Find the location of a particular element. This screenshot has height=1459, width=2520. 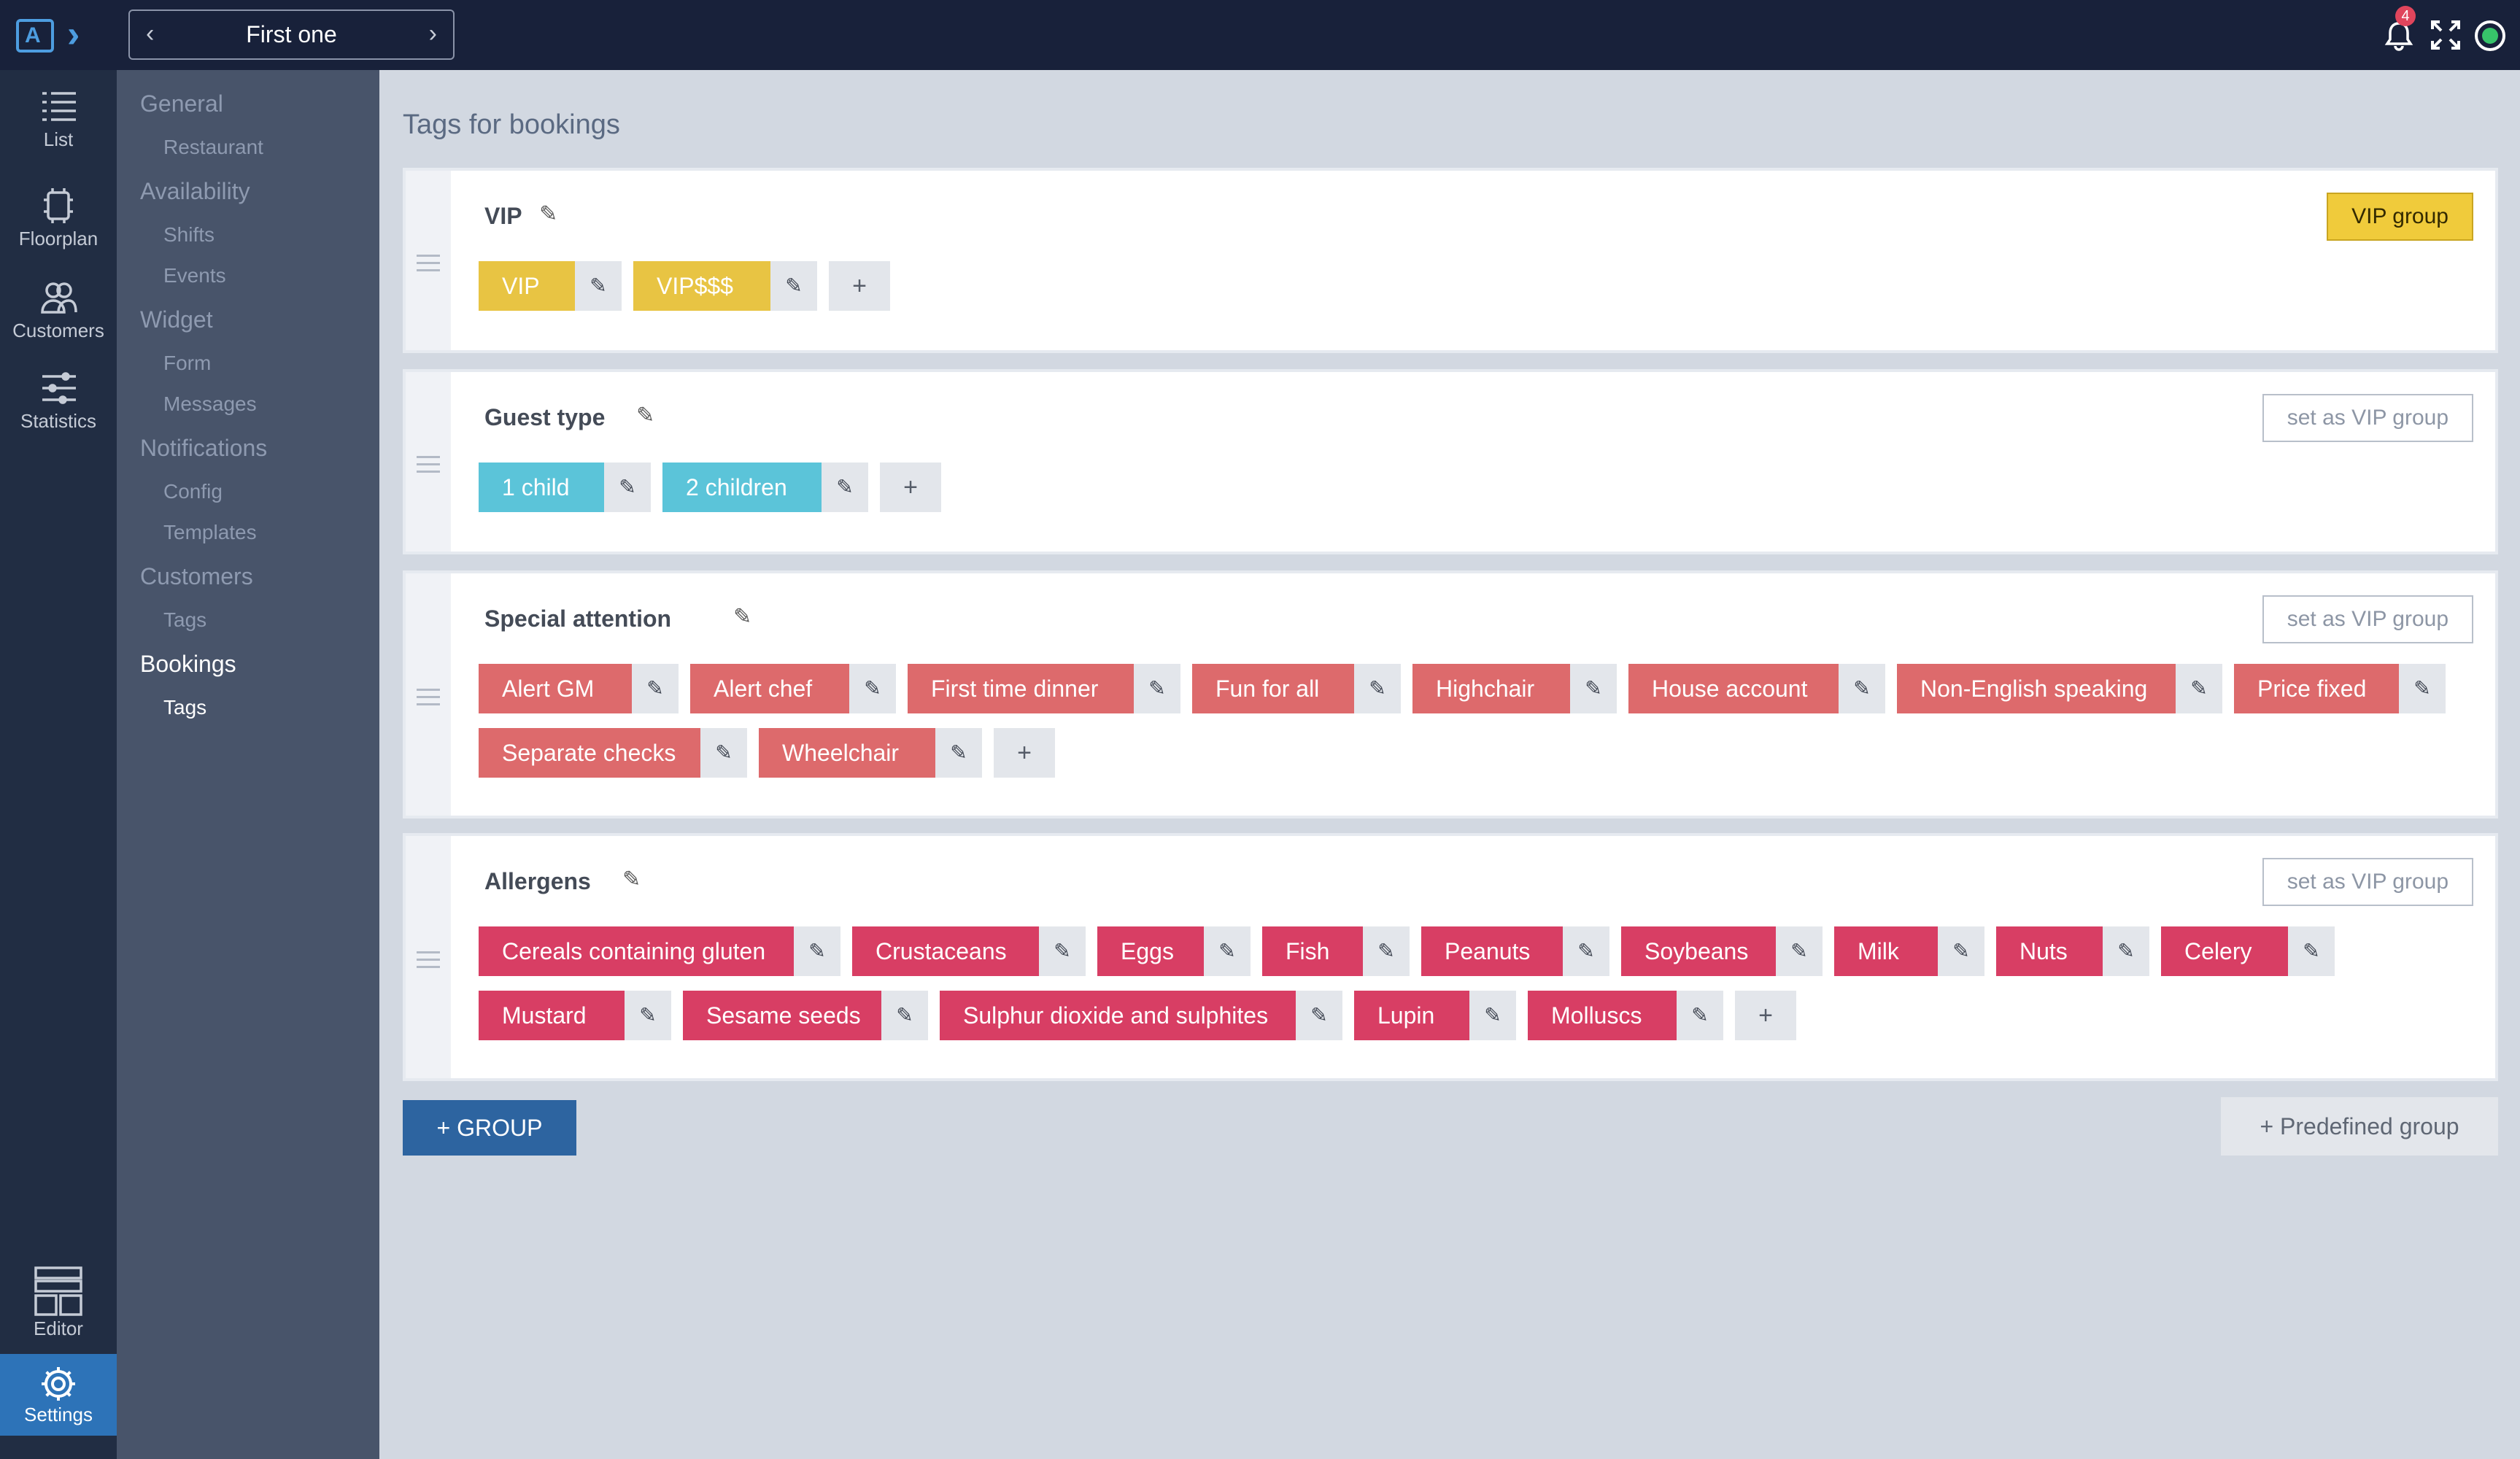

tag-chip: Fish ✎ is located at coordinates (1336, 951).